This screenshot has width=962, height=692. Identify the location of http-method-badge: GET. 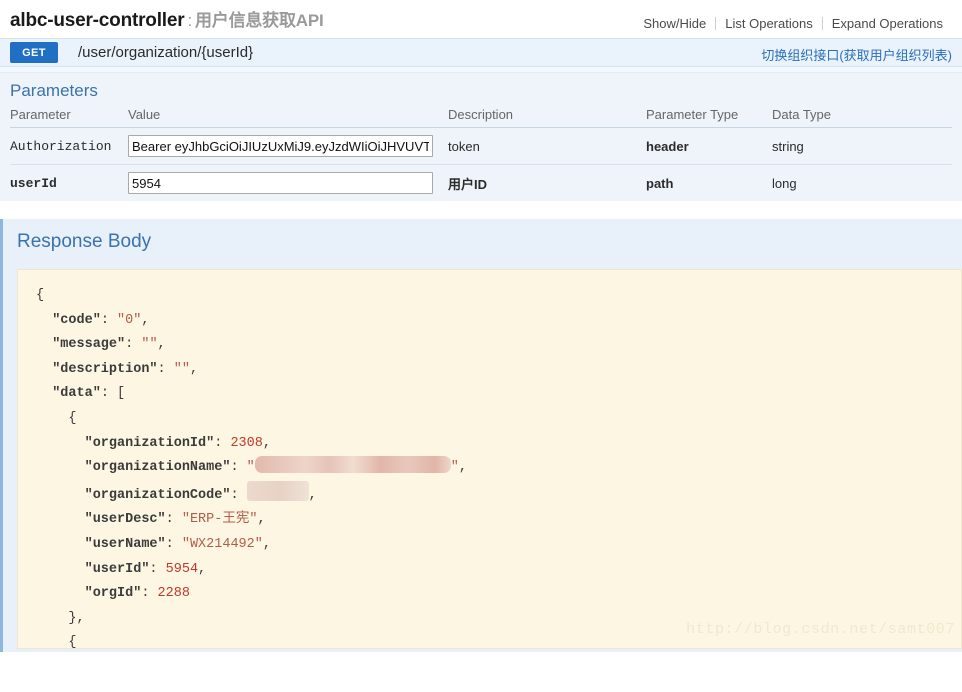
(34, 52).